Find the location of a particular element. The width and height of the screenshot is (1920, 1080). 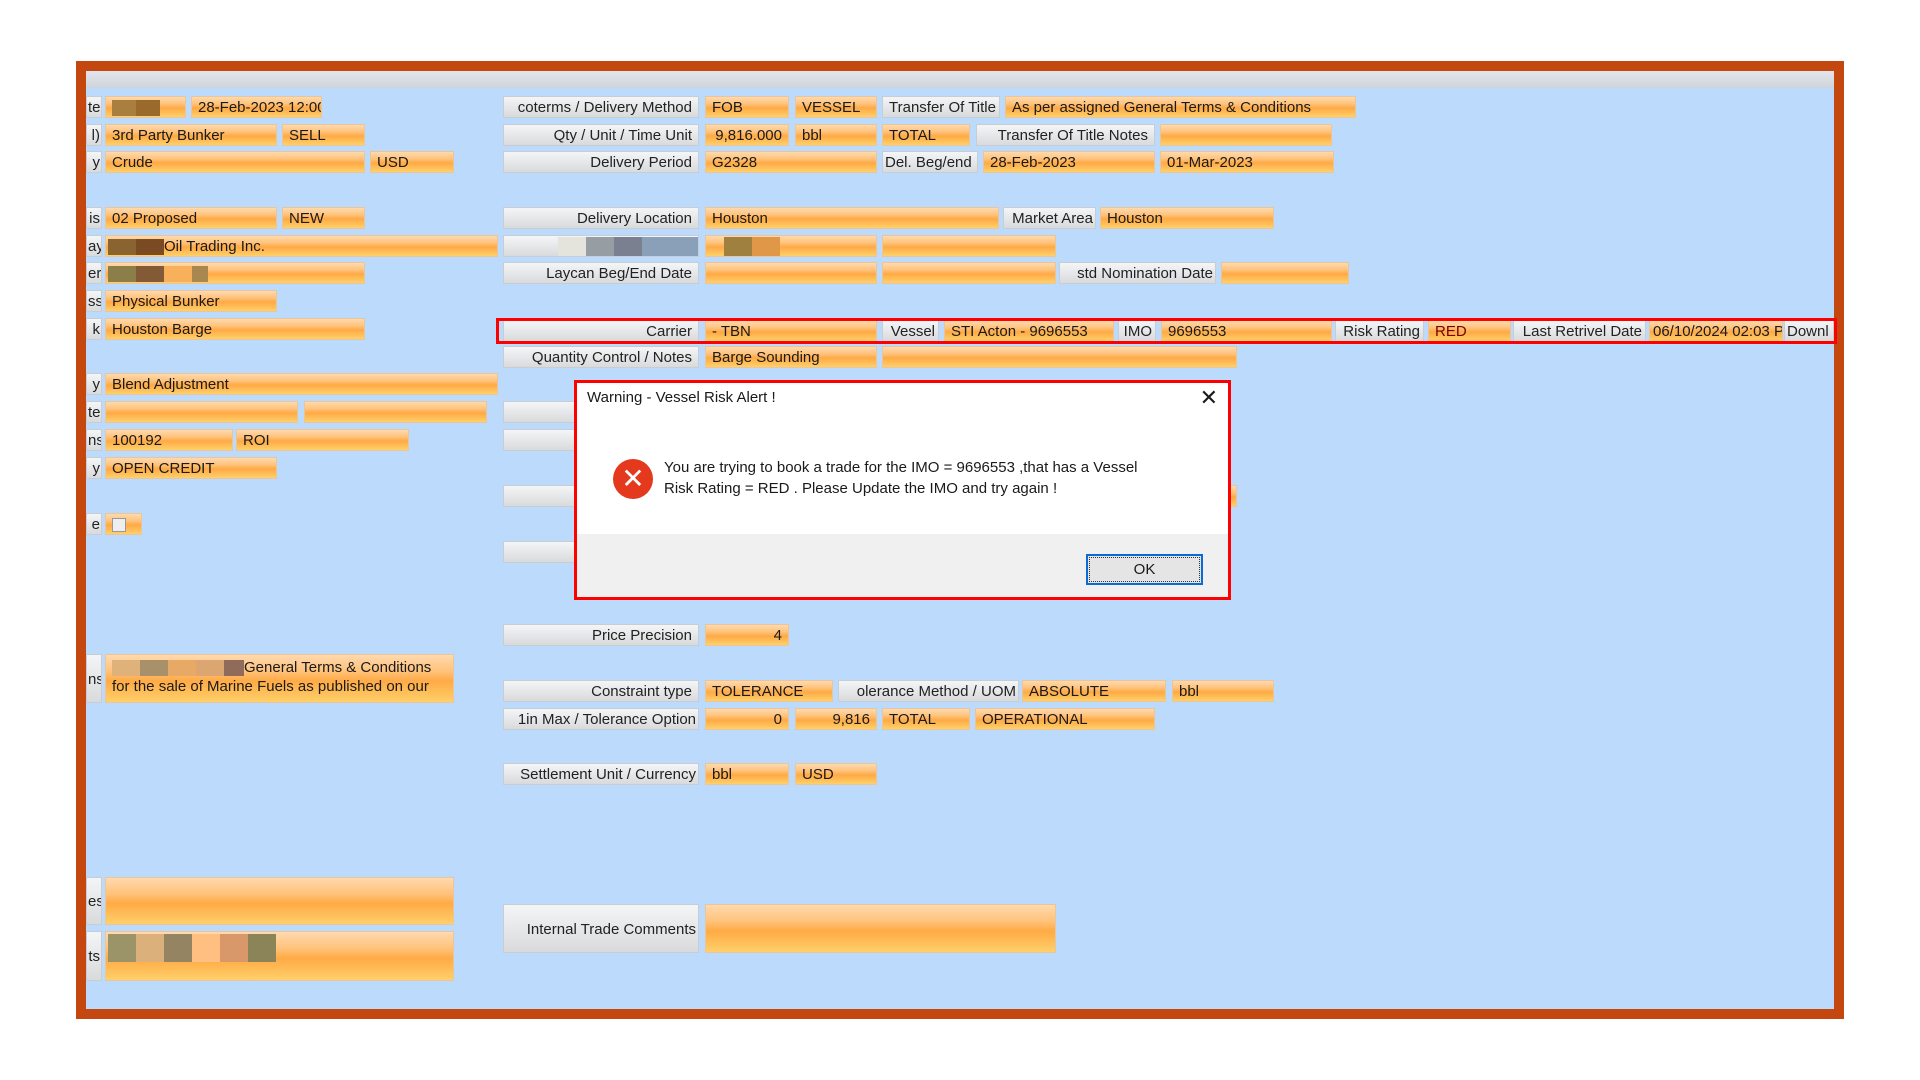

commodity-field: Crude is located at coordinates (235, 162).